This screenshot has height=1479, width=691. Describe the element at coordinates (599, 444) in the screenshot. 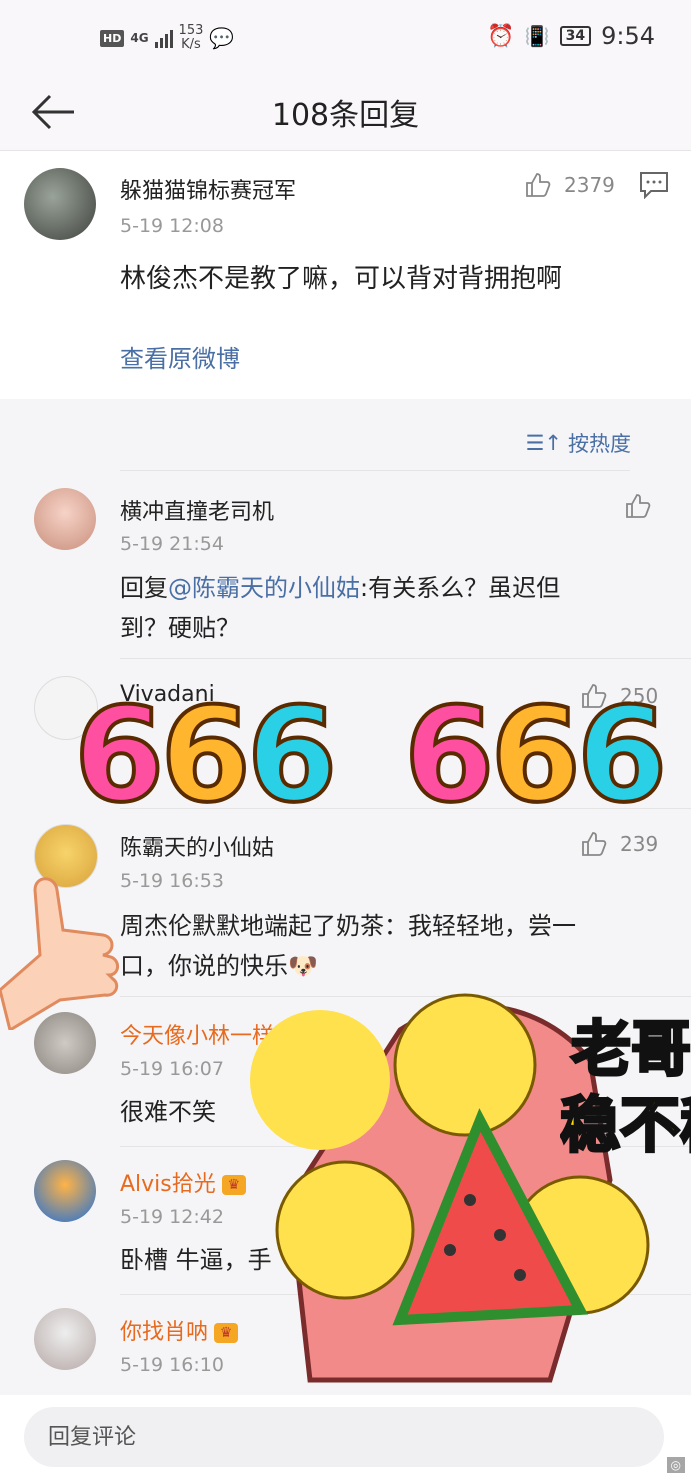

I see `sort-label: 按热度` at that location.